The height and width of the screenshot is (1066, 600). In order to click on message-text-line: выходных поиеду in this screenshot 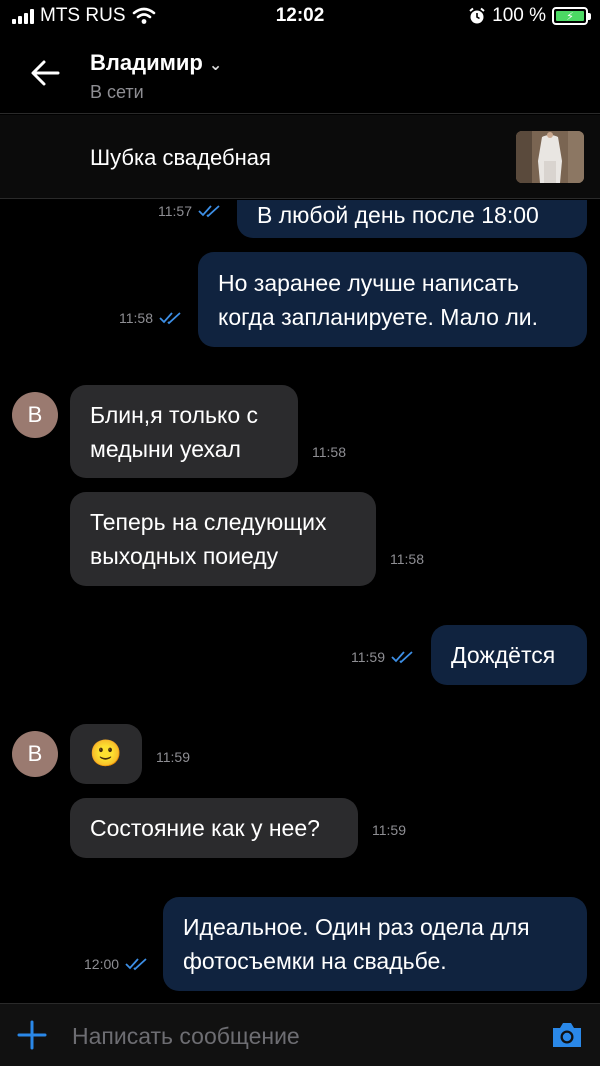, I will do `click(184, 556)`.